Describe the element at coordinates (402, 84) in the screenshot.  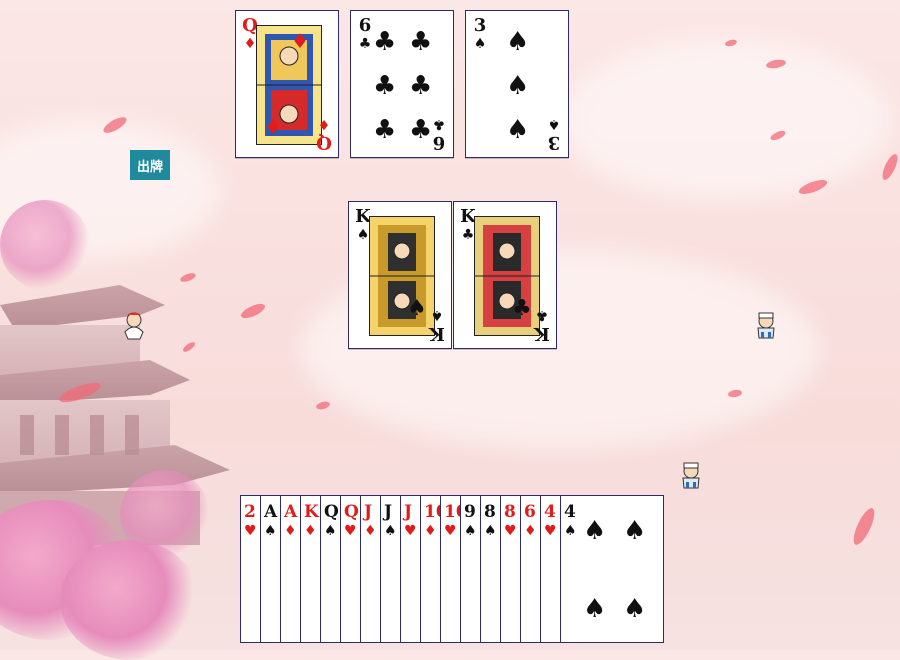
I see `played-card: 6 ♣ ♣ ♣ ♣ ♣ ♣ ♣ 6 ♣` at that location.